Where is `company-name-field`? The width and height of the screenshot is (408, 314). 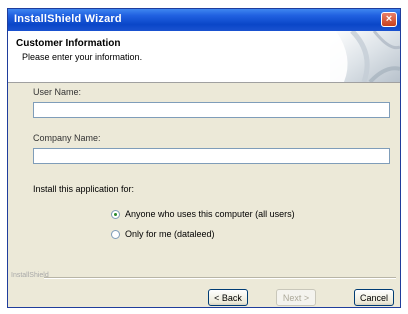
company-name-field is located at coordinates (211, 156).